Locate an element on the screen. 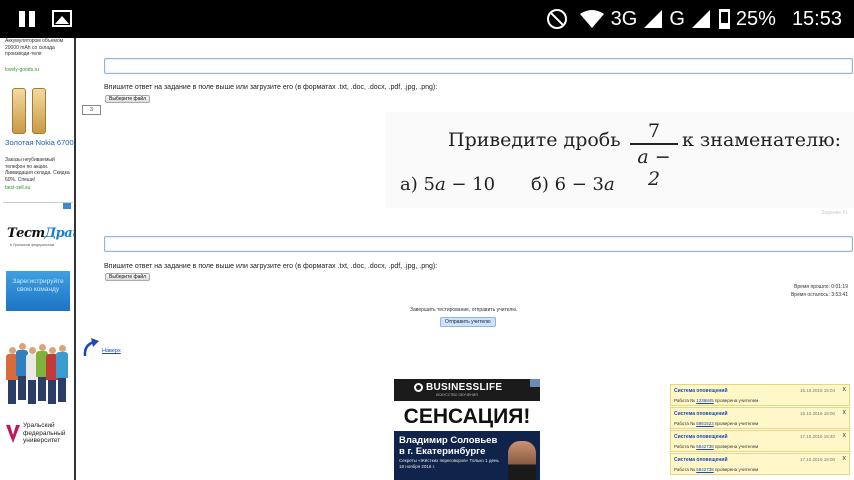  speaker-photo is located at coordinates (522, 460).